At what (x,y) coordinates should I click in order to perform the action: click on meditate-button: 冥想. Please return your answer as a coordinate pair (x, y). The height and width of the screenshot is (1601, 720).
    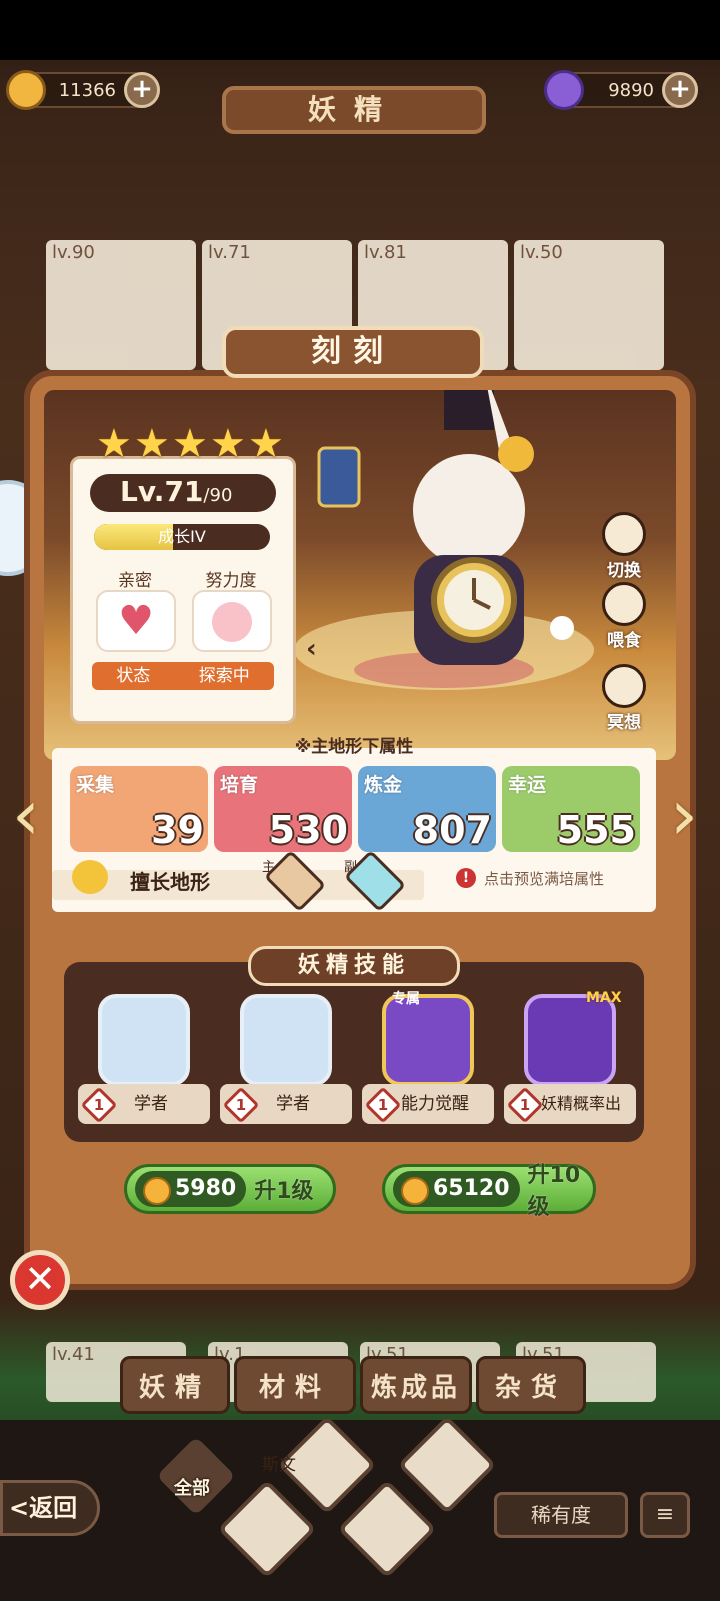
    Looking at the image, I should click on (624, 698).